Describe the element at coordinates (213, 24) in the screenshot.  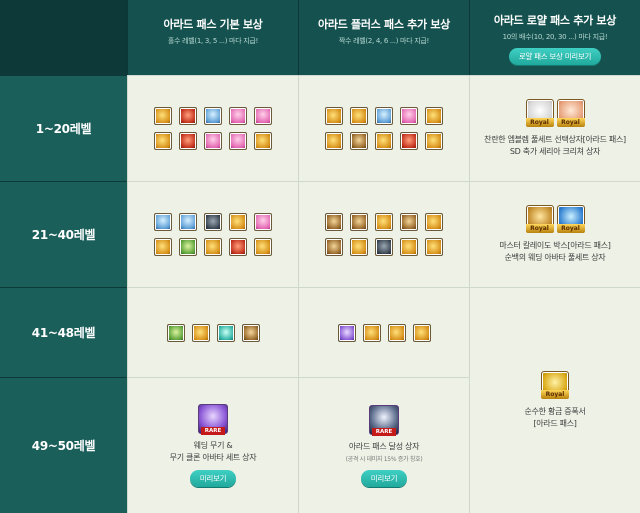
I see `header-basic-title: 아라드 패스 기본 보상` at that location.